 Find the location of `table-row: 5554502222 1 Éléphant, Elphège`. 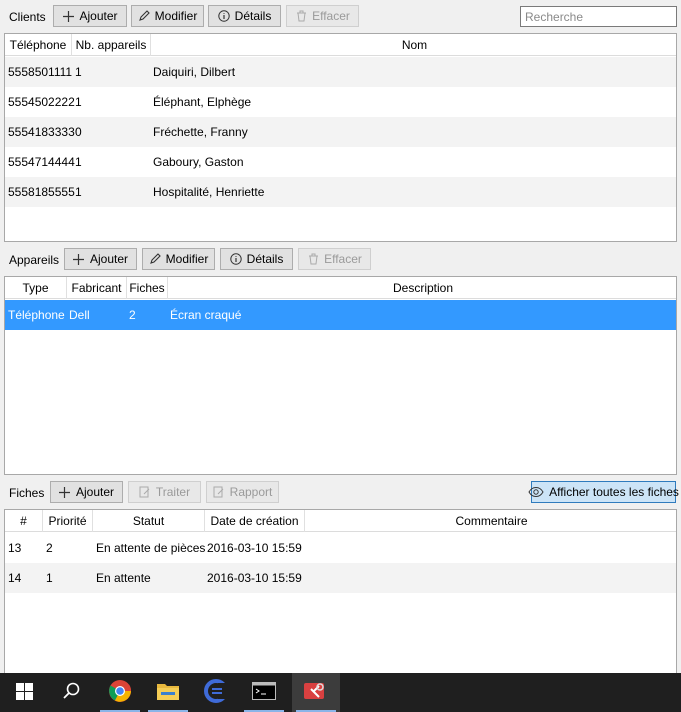

table-row: 5554502222 1 Éléphant, Elphège is located at coordinates (340, 102).